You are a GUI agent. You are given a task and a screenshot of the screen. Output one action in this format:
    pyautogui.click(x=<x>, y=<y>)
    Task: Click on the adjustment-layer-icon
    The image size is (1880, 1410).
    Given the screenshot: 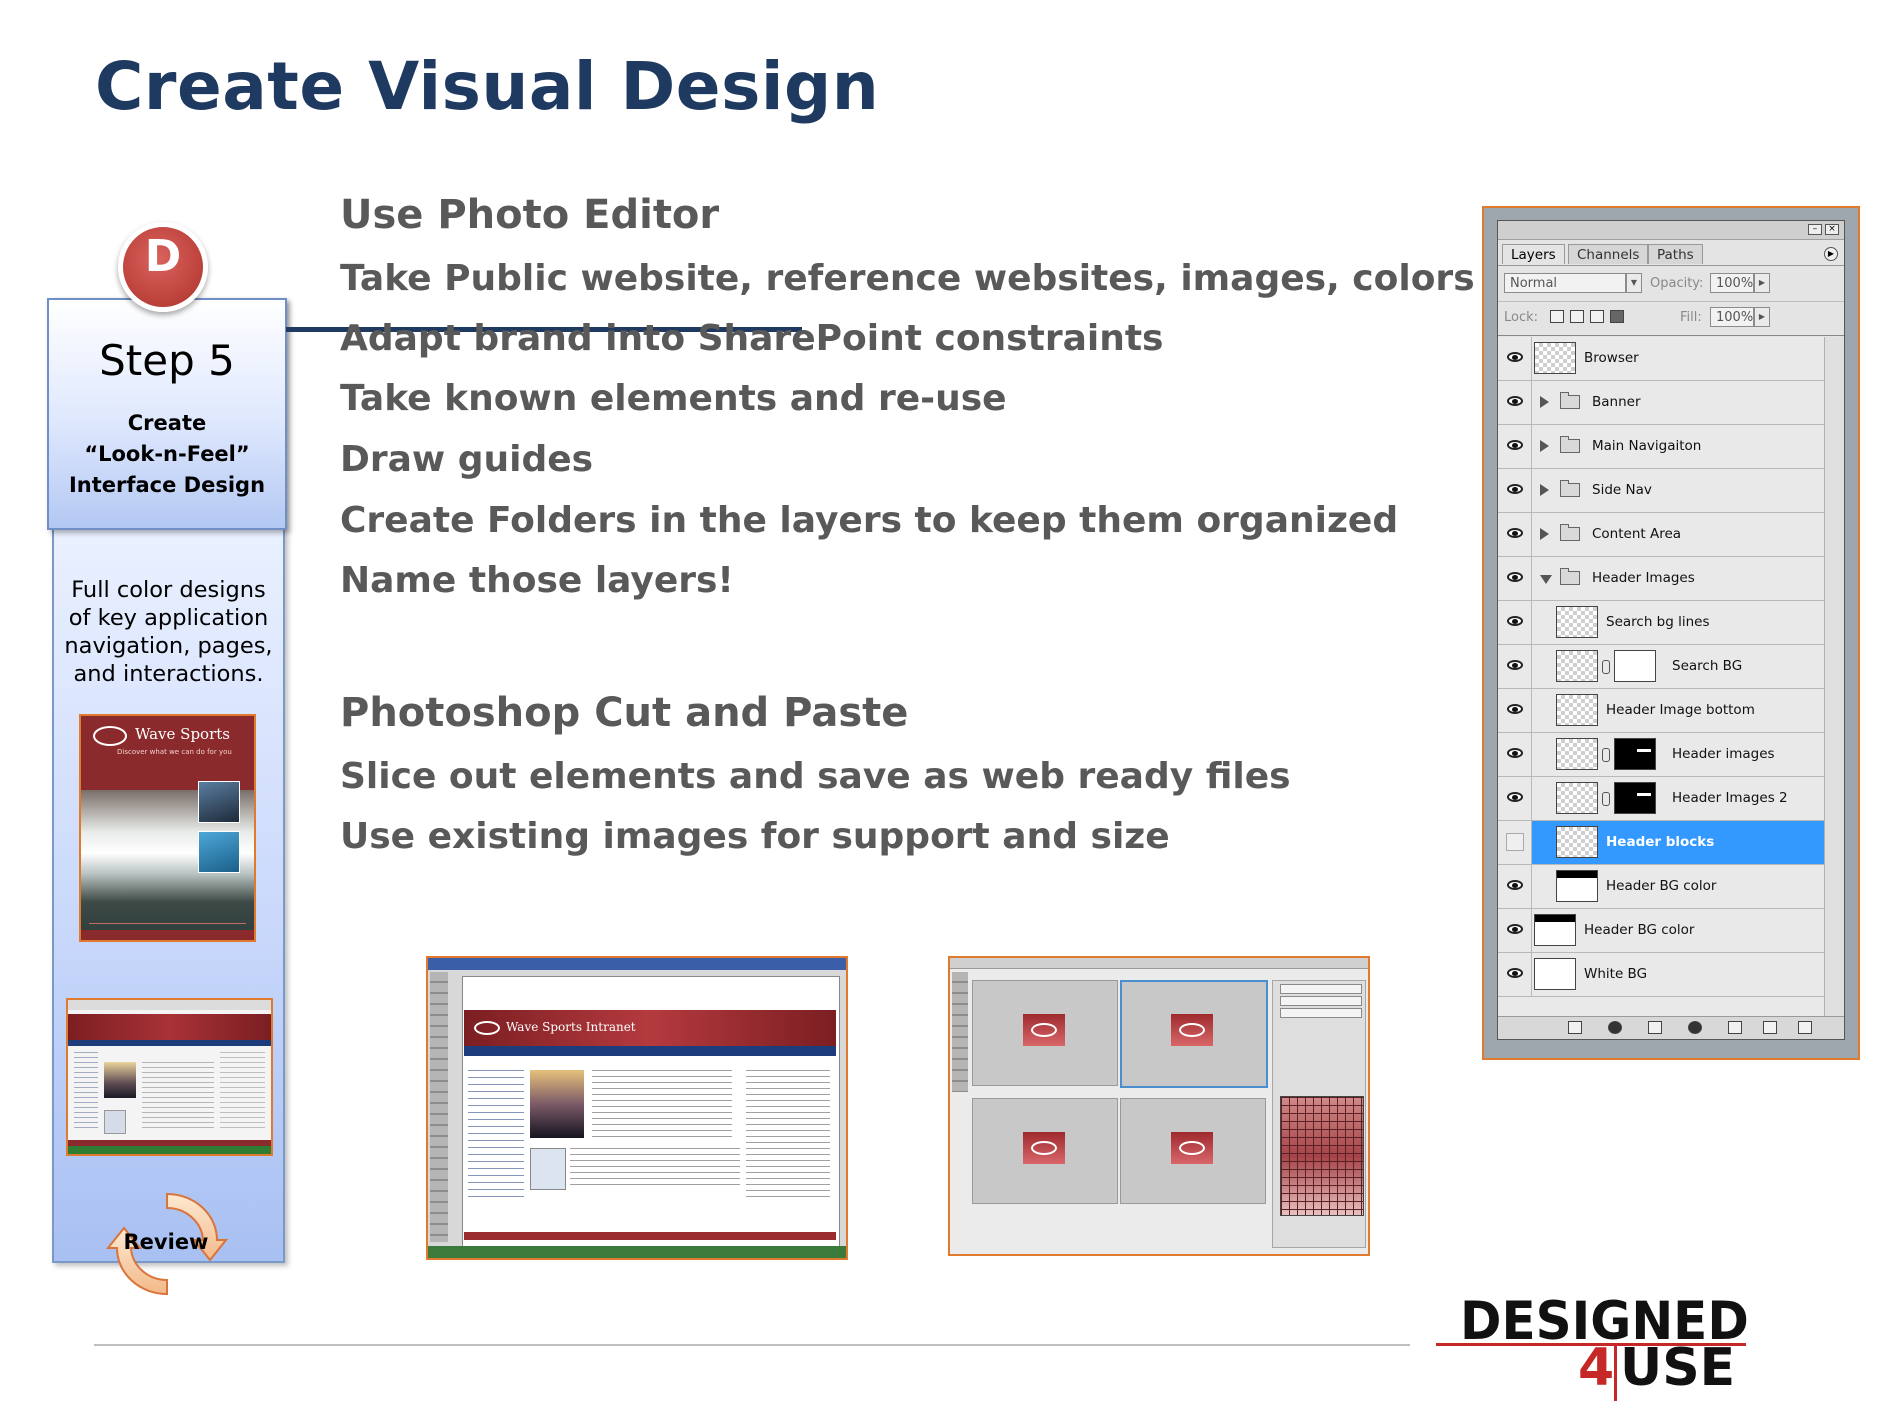 What is the action you would take?
    pyautogui.click(x=1695, y=1027)
    